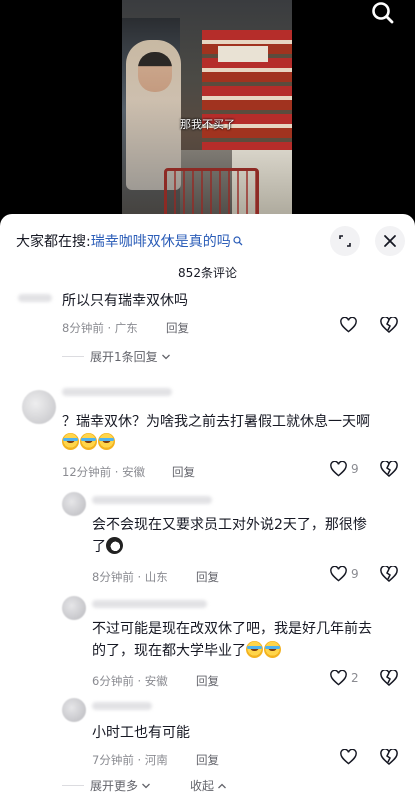 The image size is (415, 800). I want to click on like-count: 2, so click(355, 678).